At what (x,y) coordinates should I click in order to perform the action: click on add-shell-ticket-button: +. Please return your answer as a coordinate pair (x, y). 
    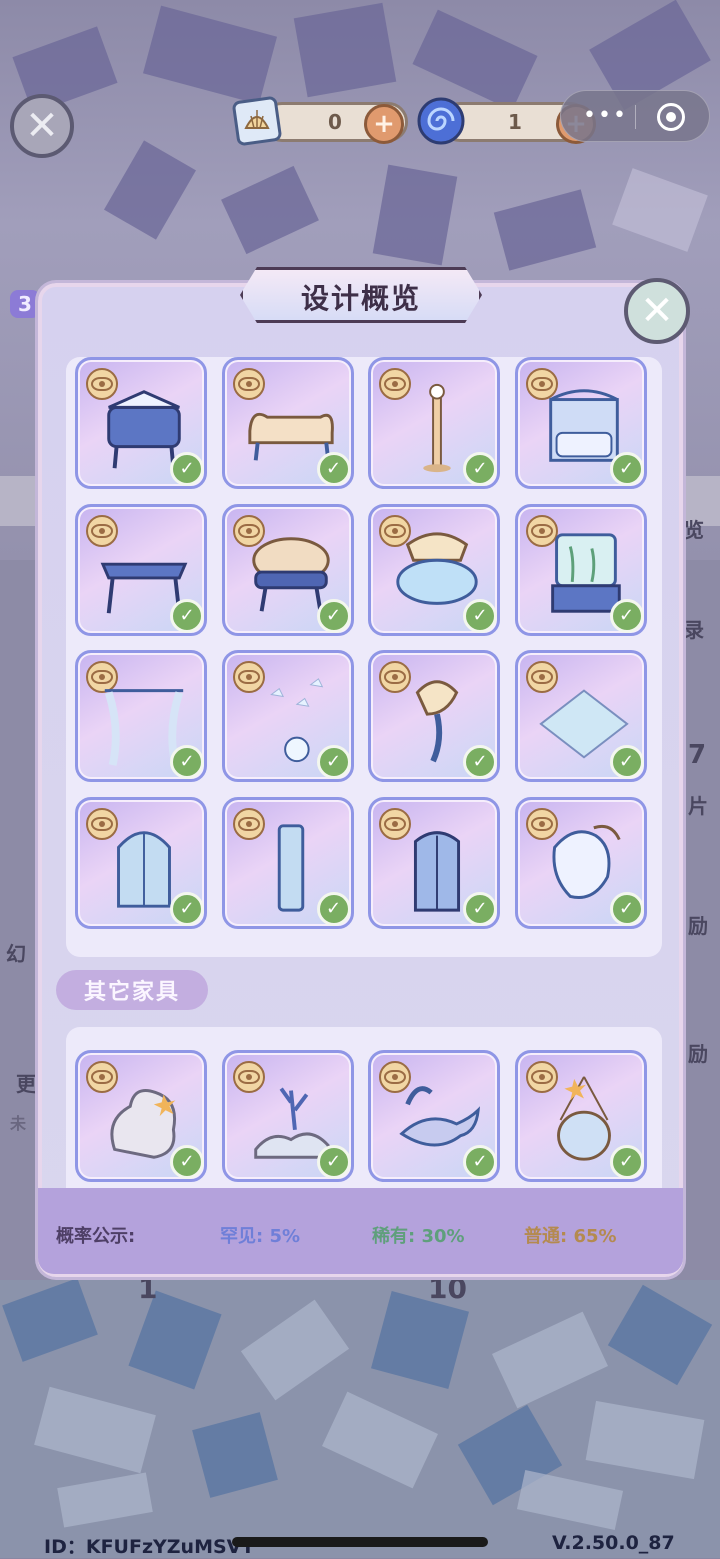
    Looking at the image, I should click on (384, 124).